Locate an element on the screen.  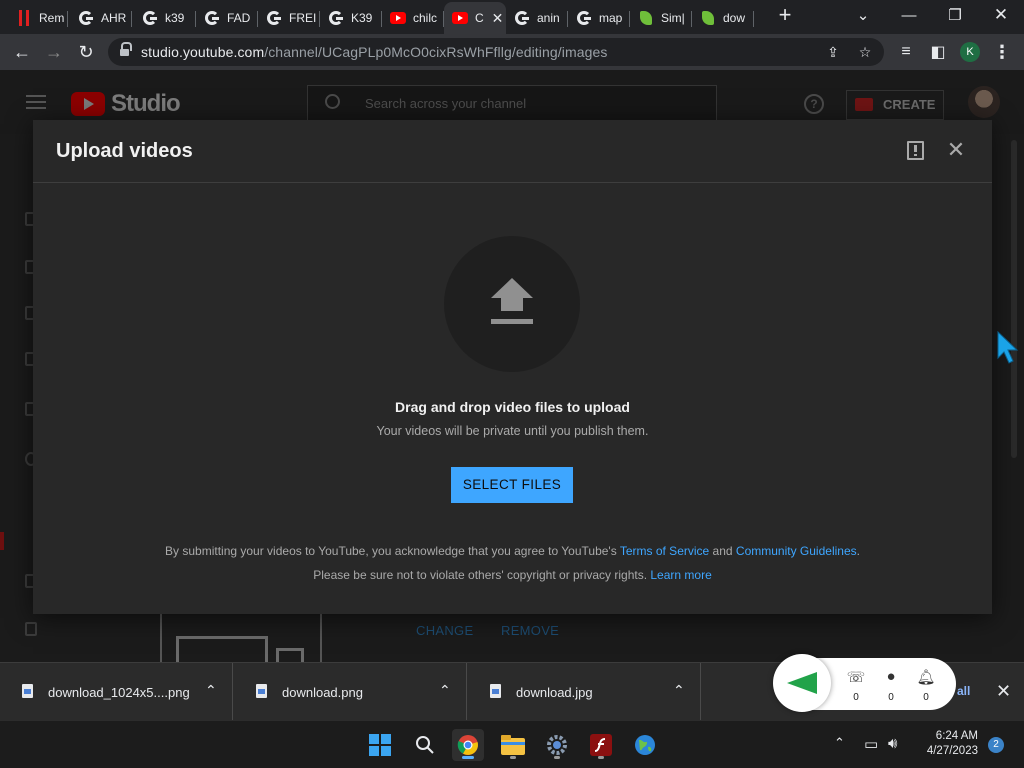
floating-call-widget: ☏ 0 ● 0 🔔︎ 0 is located at coordinates (864, 683).